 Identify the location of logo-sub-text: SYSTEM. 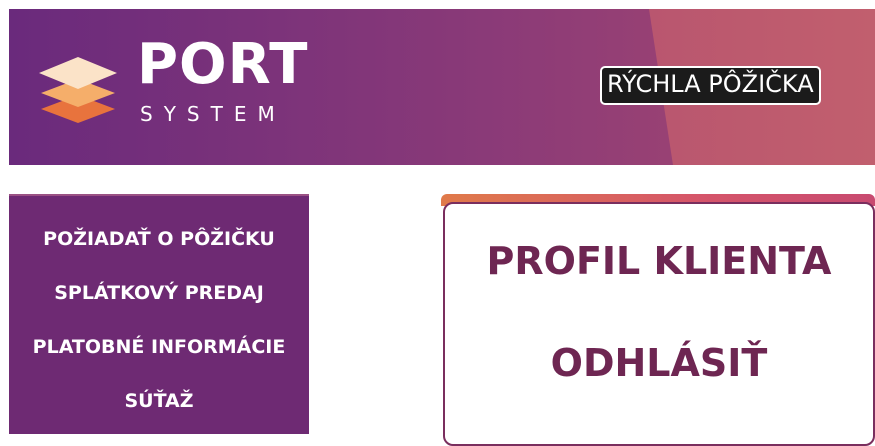
(213, 114).